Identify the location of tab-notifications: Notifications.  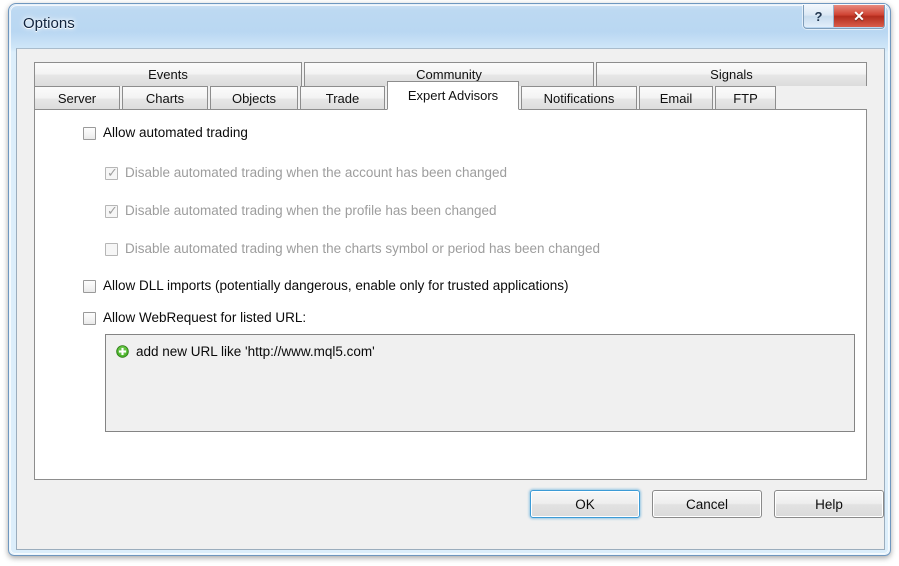
(579, 98).